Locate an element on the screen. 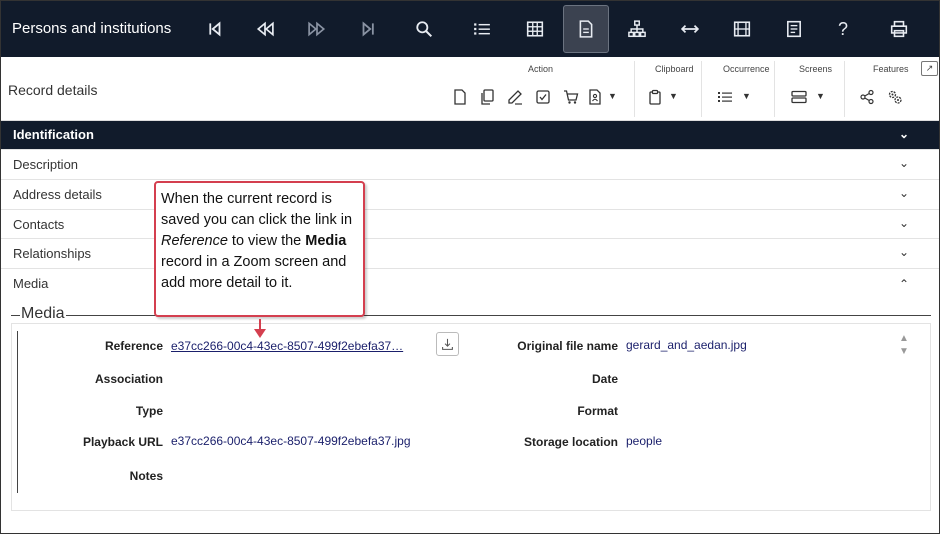 The image size is (940, 534). original-file-name-value: gerard_and_aedan.jpg is located at coordinates (686, 345).